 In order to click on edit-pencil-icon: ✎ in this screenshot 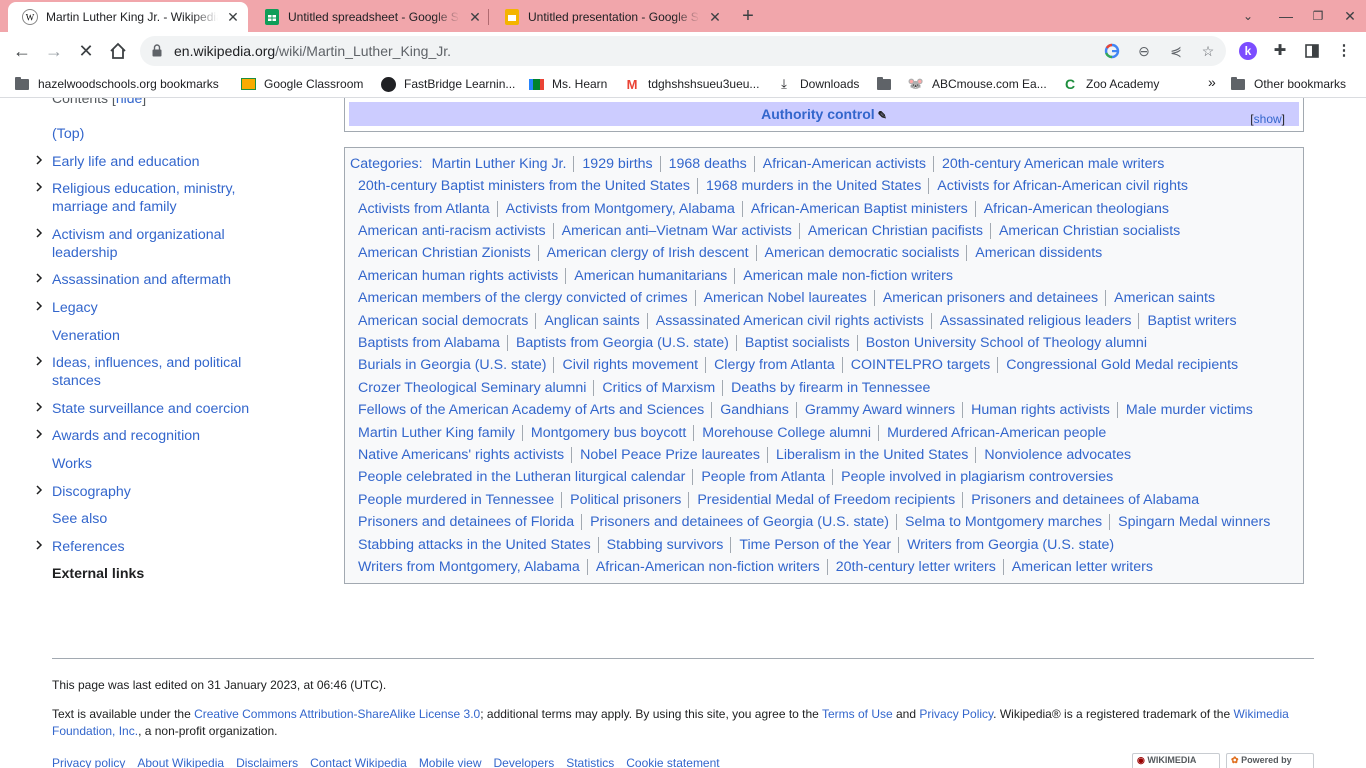, I will do `click(882, 116)`.